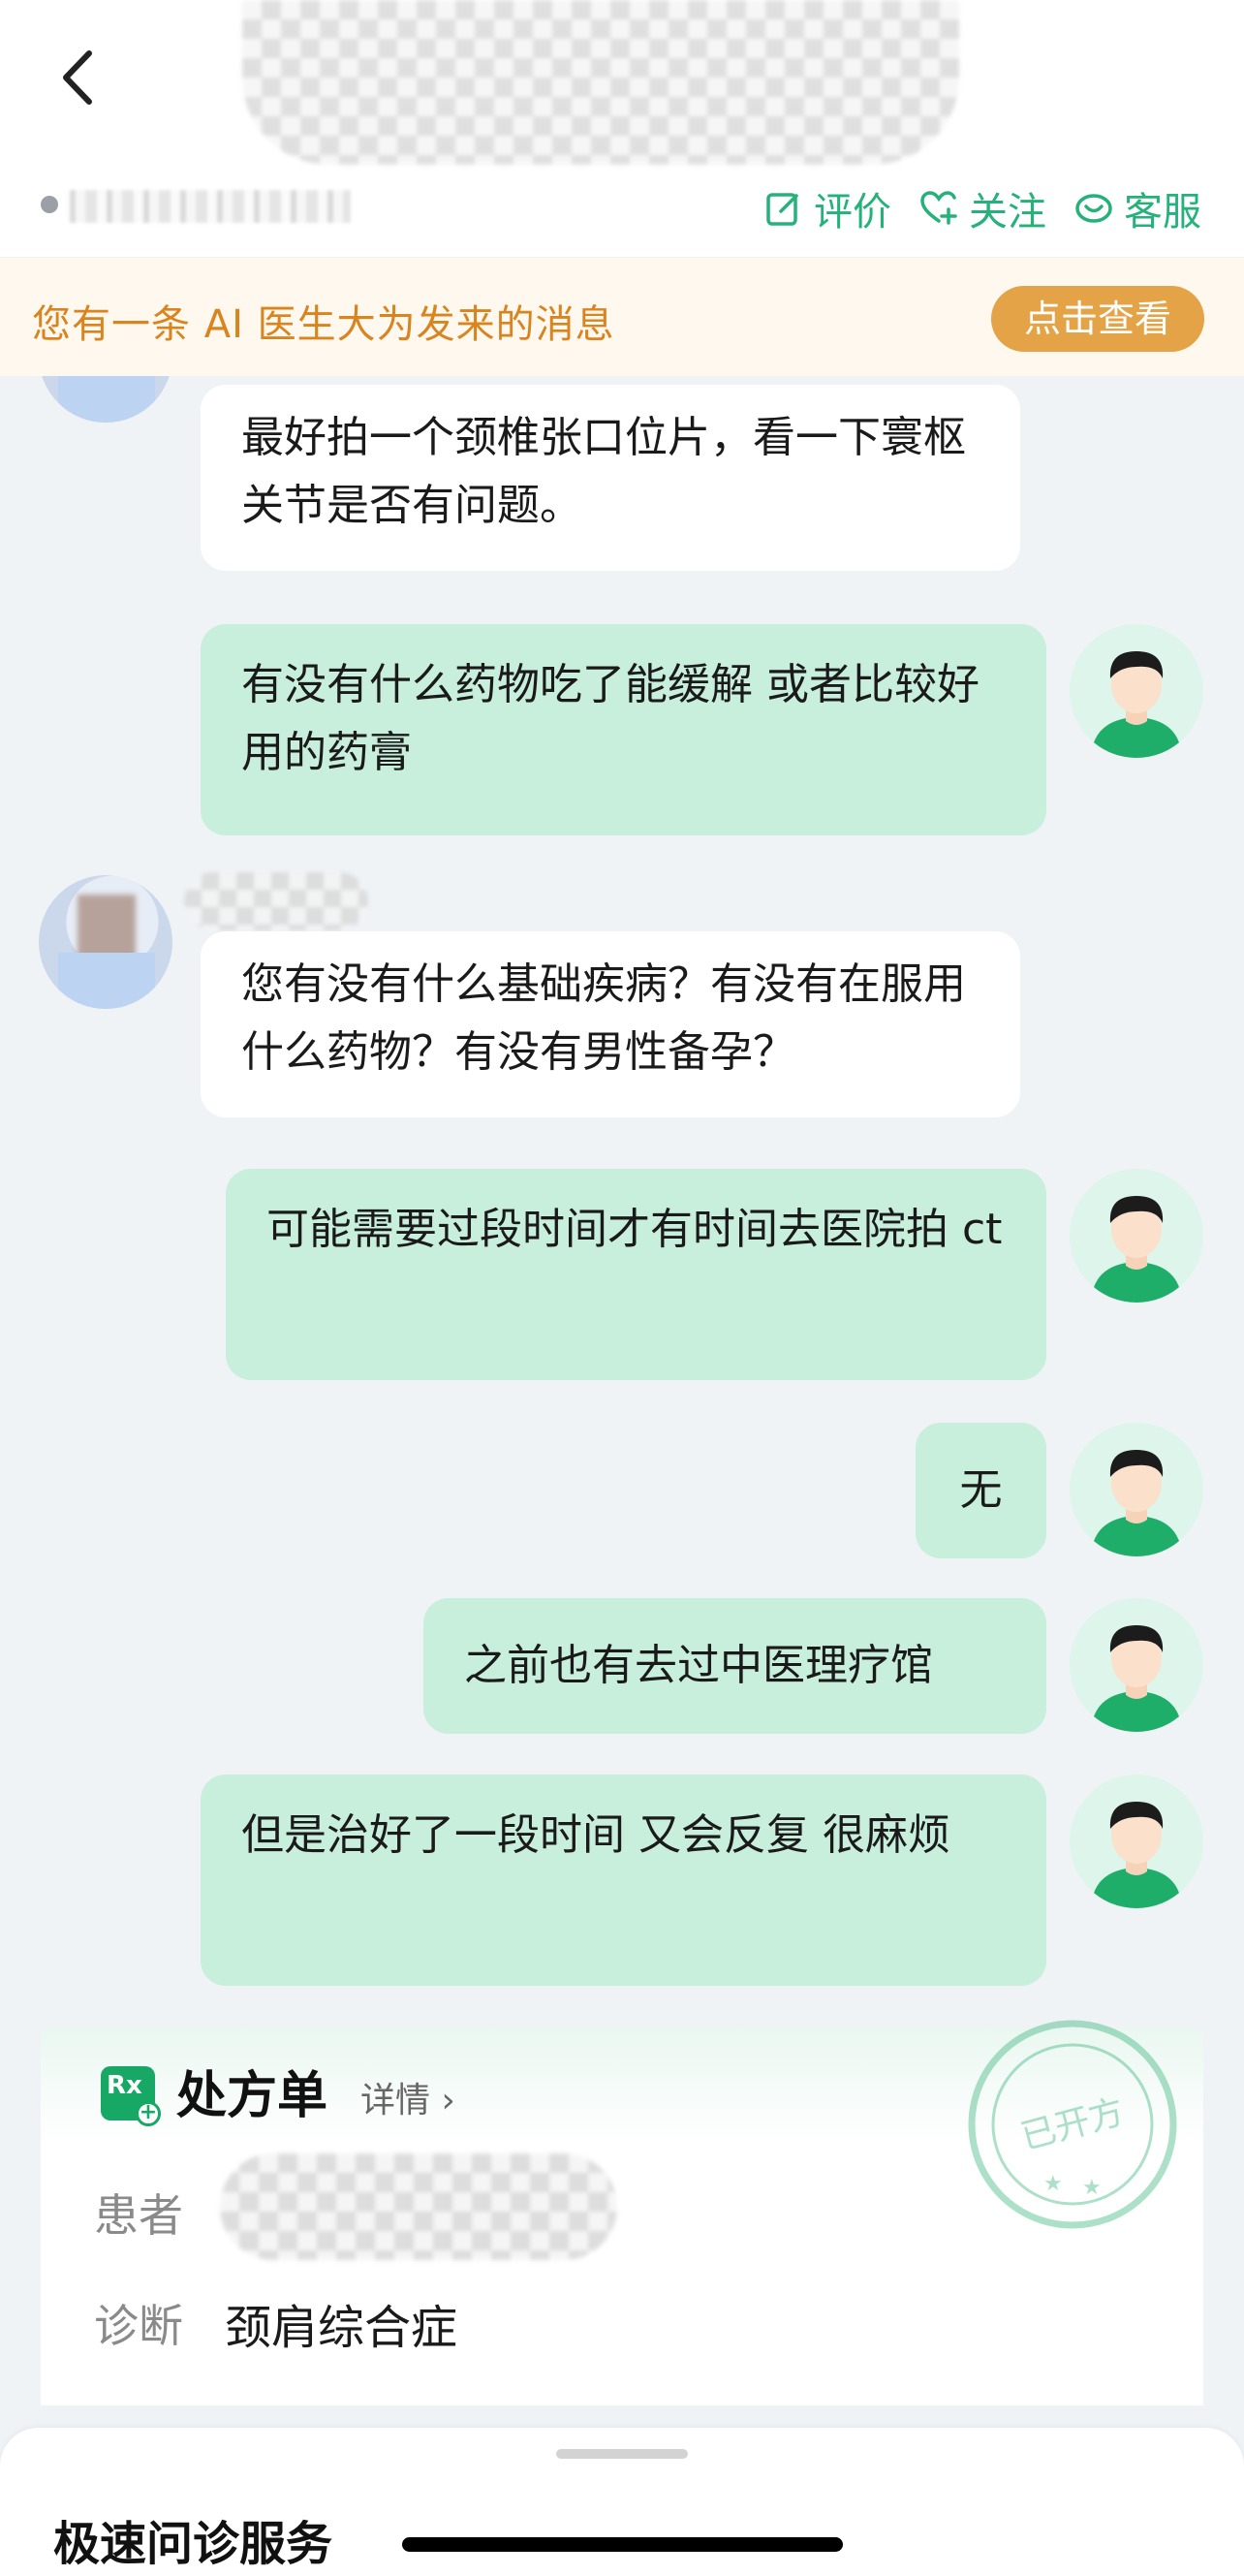 The height and width of the screenshot is (2576, 1244). What do you see at coordinates (622, 2544) in the screenshot?
I see `home-indicator` at bounding box center [622, 2544].